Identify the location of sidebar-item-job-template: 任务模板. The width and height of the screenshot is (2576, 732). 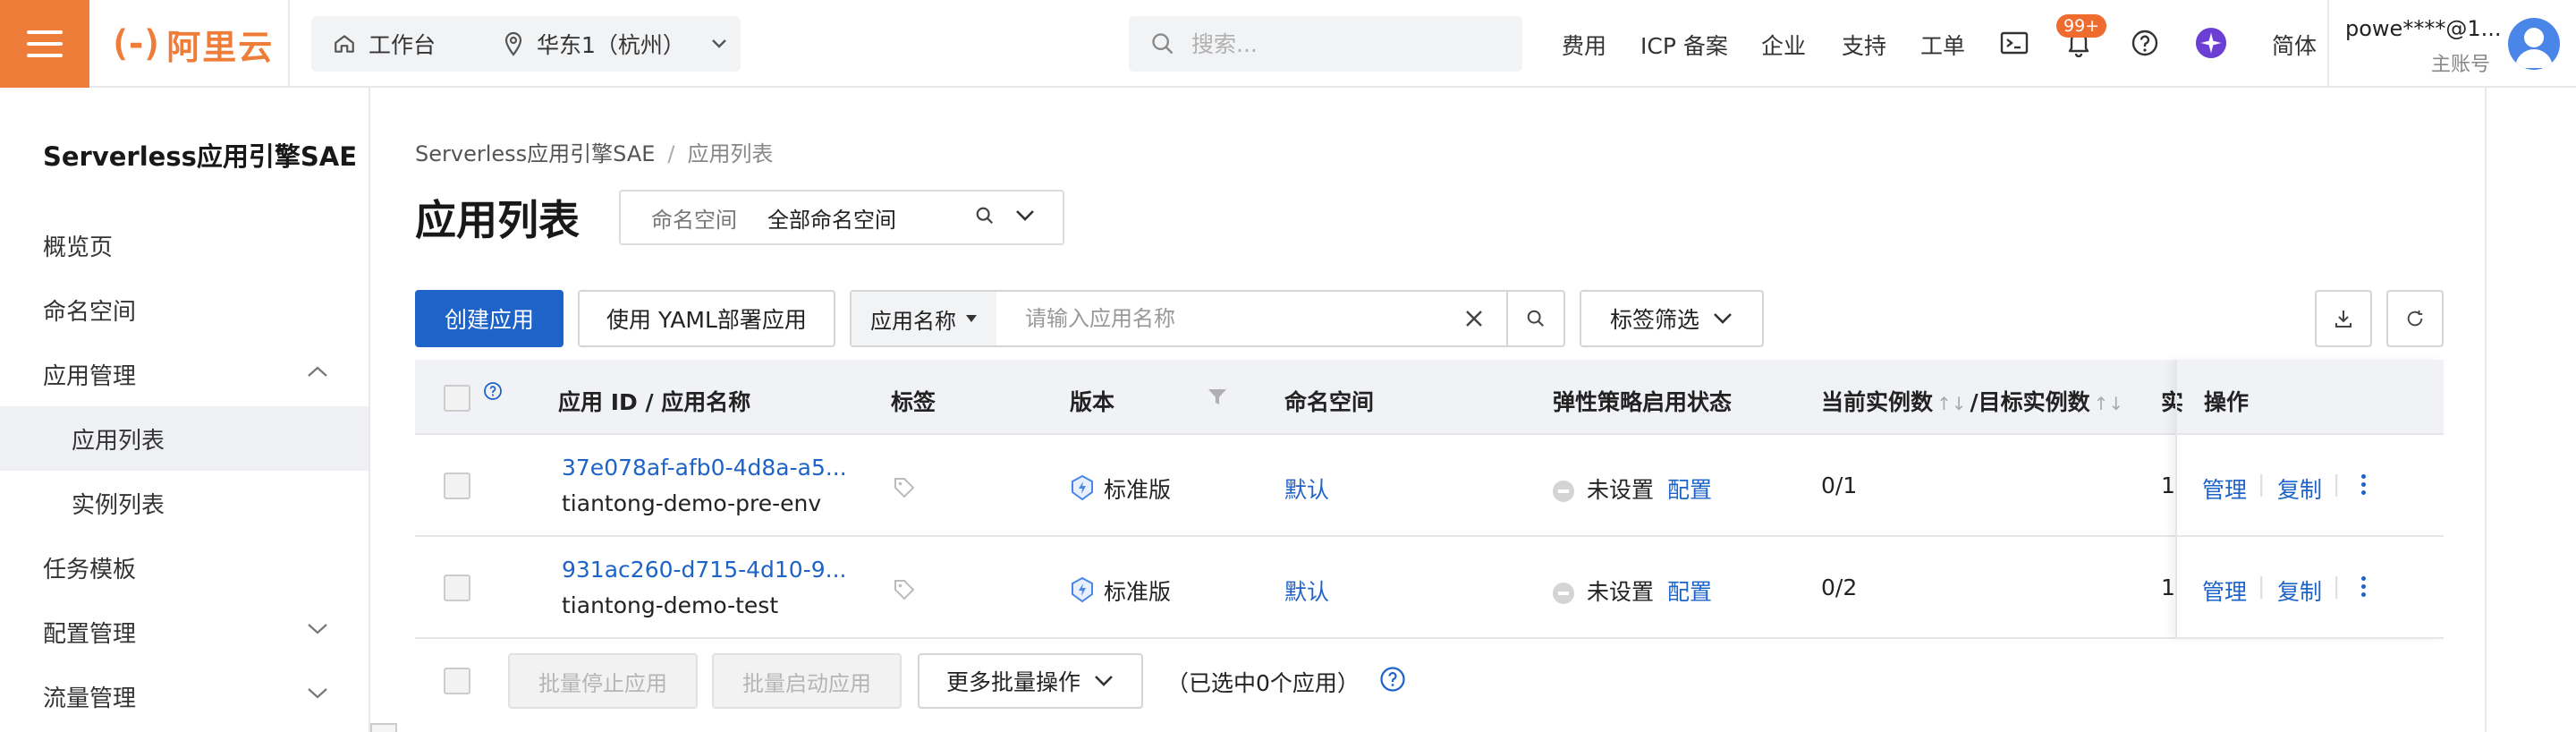
(184, 567).